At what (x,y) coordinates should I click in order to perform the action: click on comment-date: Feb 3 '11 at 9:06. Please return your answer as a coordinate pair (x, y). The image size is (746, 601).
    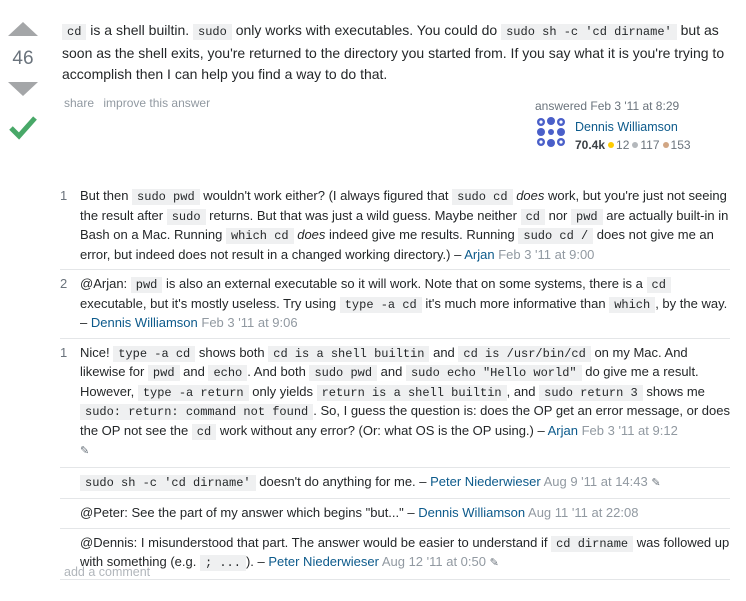
    Looking at the image, I should click on (249, 322).